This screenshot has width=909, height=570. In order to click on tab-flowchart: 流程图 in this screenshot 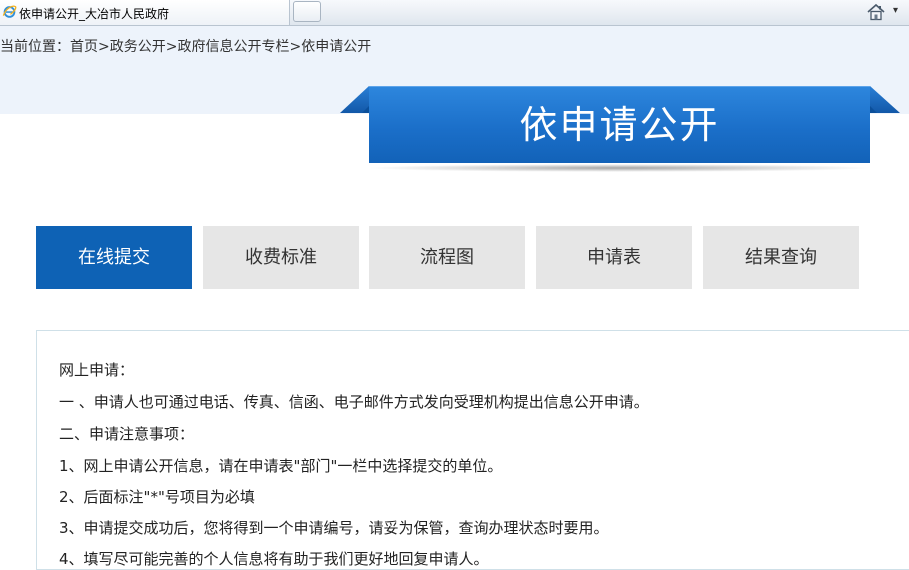, I will do `click(447, 257)`.